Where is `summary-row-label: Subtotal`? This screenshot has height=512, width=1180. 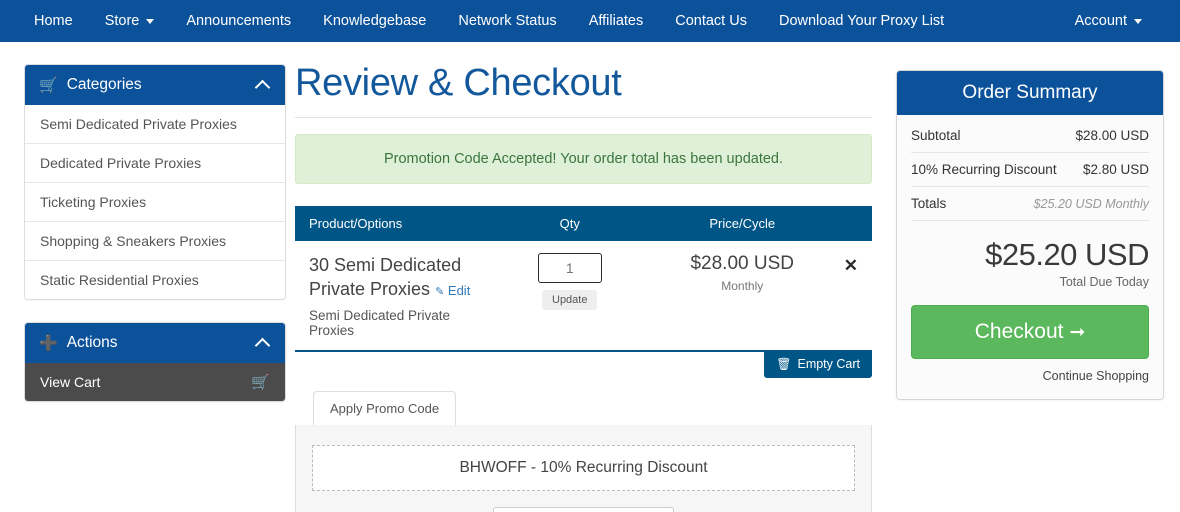
summary-row-label: Subtotal is located at coordinates (936, 135).